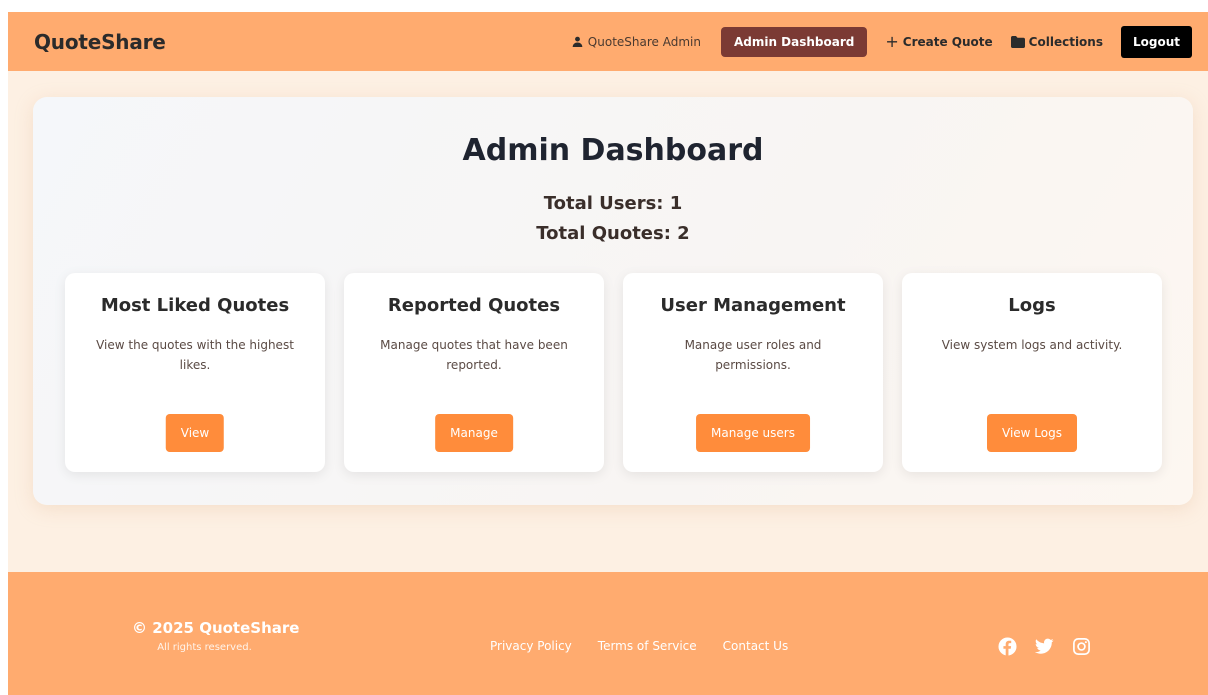  What do you see at coordinates (1156, 41) in the screenshot?
I see `logout-button: Logout` at bounding box center [1156, 41].